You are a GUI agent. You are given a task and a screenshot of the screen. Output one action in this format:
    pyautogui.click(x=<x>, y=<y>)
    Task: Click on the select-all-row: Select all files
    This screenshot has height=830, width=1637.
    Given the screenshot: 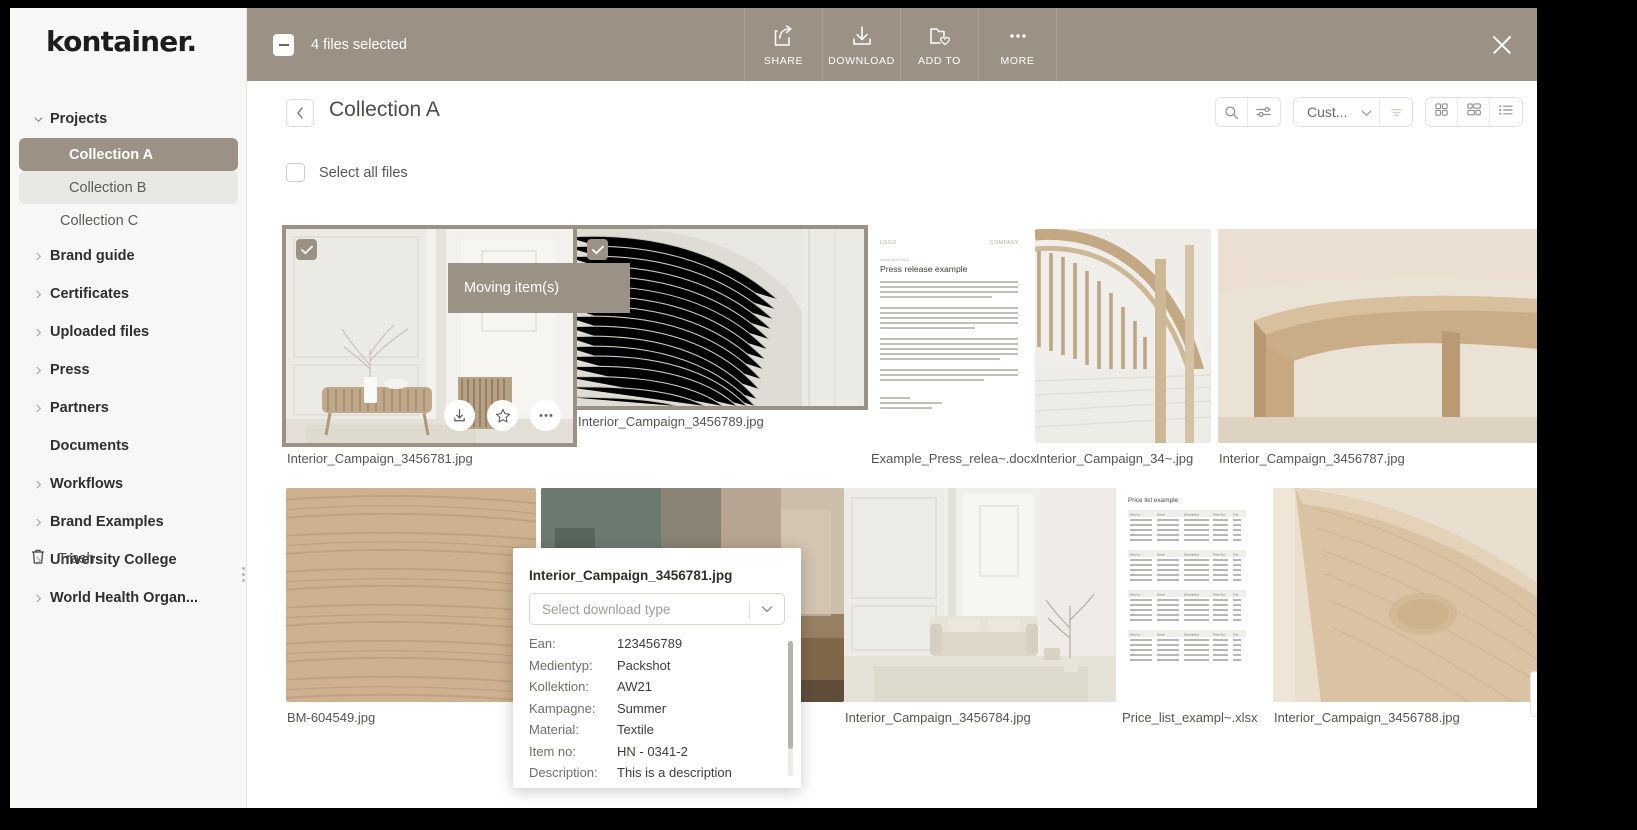 What is the action you would take?
    pyautogui.click(x=347, y=172)
    